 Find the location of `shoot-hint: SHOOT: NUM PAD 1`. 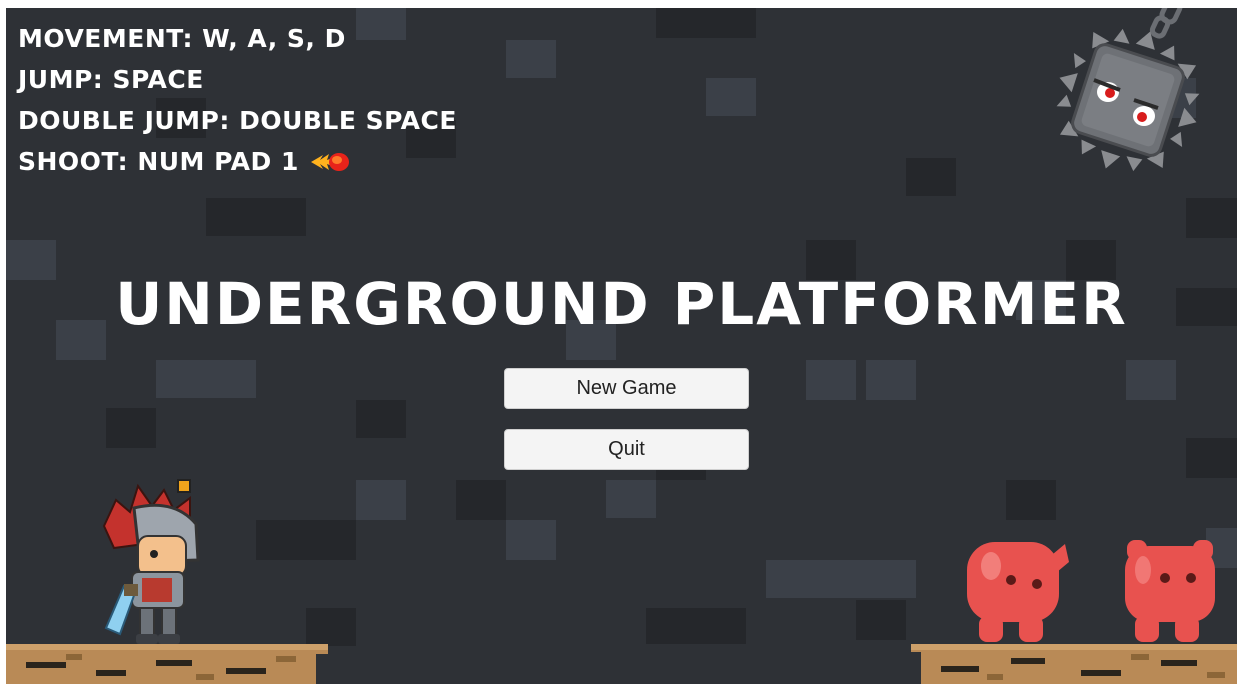

shoot-hint: SHOOT: NUM PAD 1 is located at coordinates (158, 161).